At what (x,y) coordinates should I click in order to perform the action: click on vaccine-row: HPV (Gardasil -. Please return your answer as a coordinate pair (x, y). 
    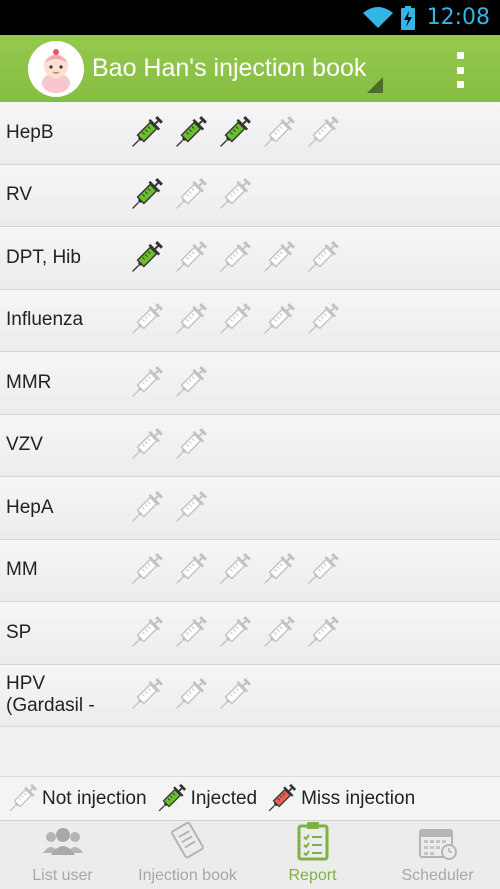
    Looking at the image, I should click on (250, 695).